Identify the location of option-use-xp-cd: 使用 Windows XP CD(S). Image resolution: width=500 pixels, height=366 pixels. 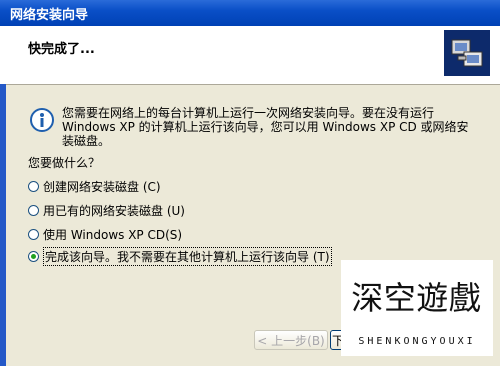
(105, 234).